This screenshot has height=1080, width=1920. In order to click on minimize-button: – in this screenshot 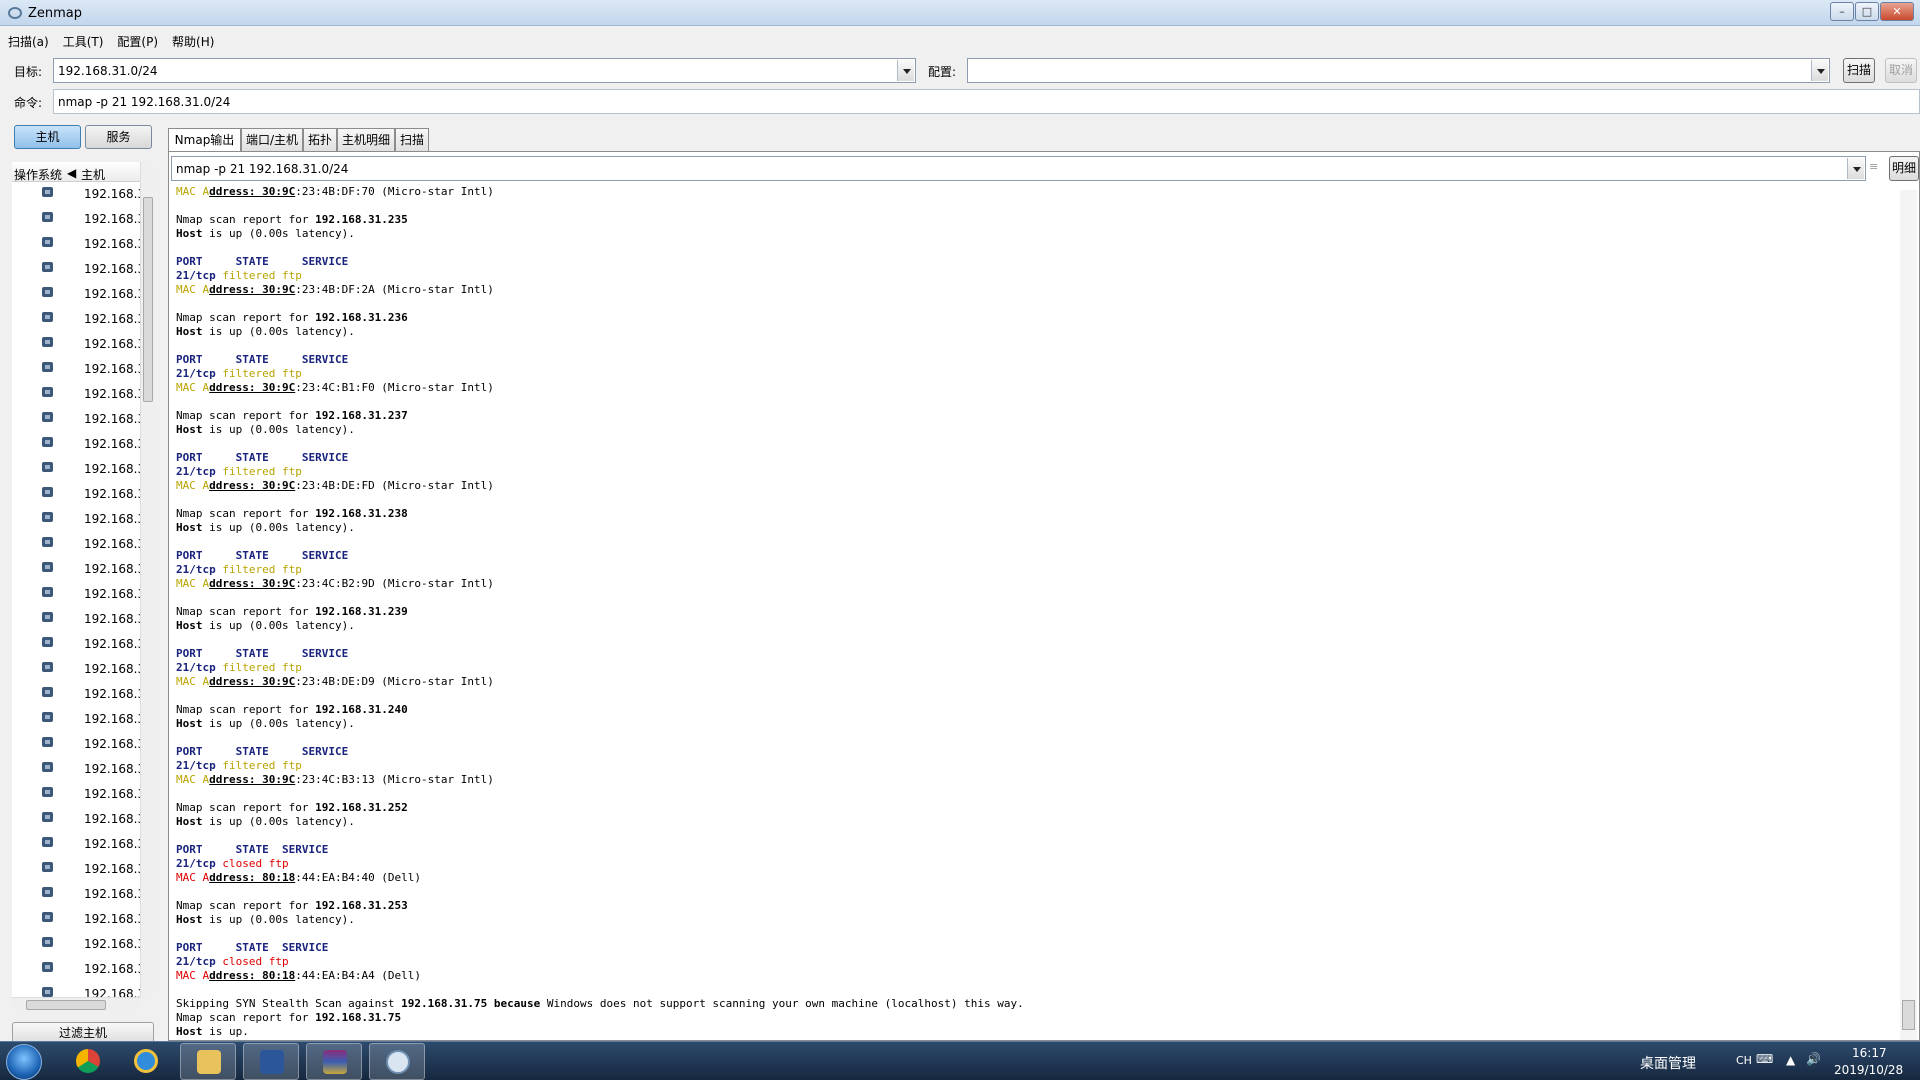, I will do `click(1842, 11)`.